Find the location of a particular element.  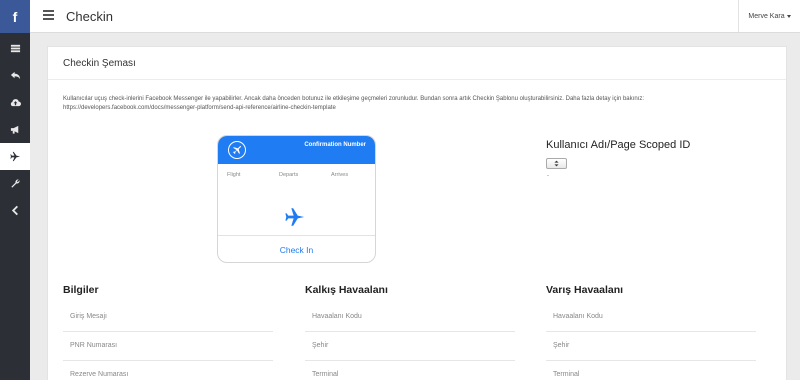

reply-icon is located at coordinates (15, 75).